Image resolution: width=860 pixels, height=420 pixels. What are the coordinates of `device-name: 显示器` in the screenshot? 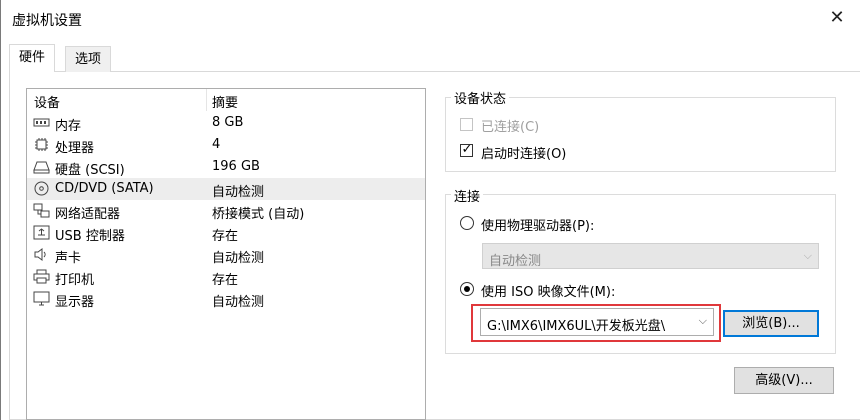 It's located at (75, 302).